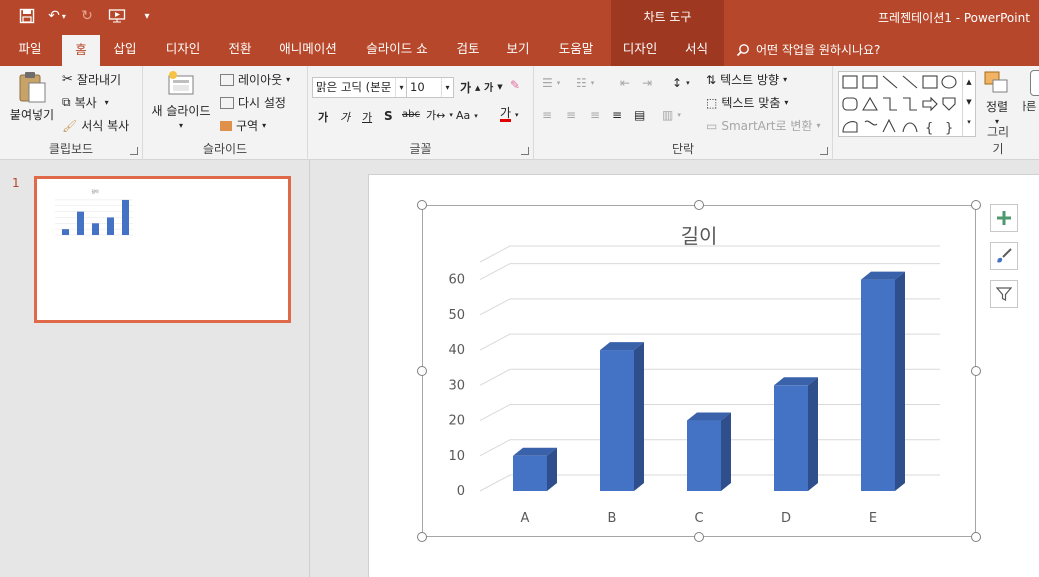 The width and height of the screenshot is (1039, 577). I want to click on x-tick-label: D, so click(786, 518).